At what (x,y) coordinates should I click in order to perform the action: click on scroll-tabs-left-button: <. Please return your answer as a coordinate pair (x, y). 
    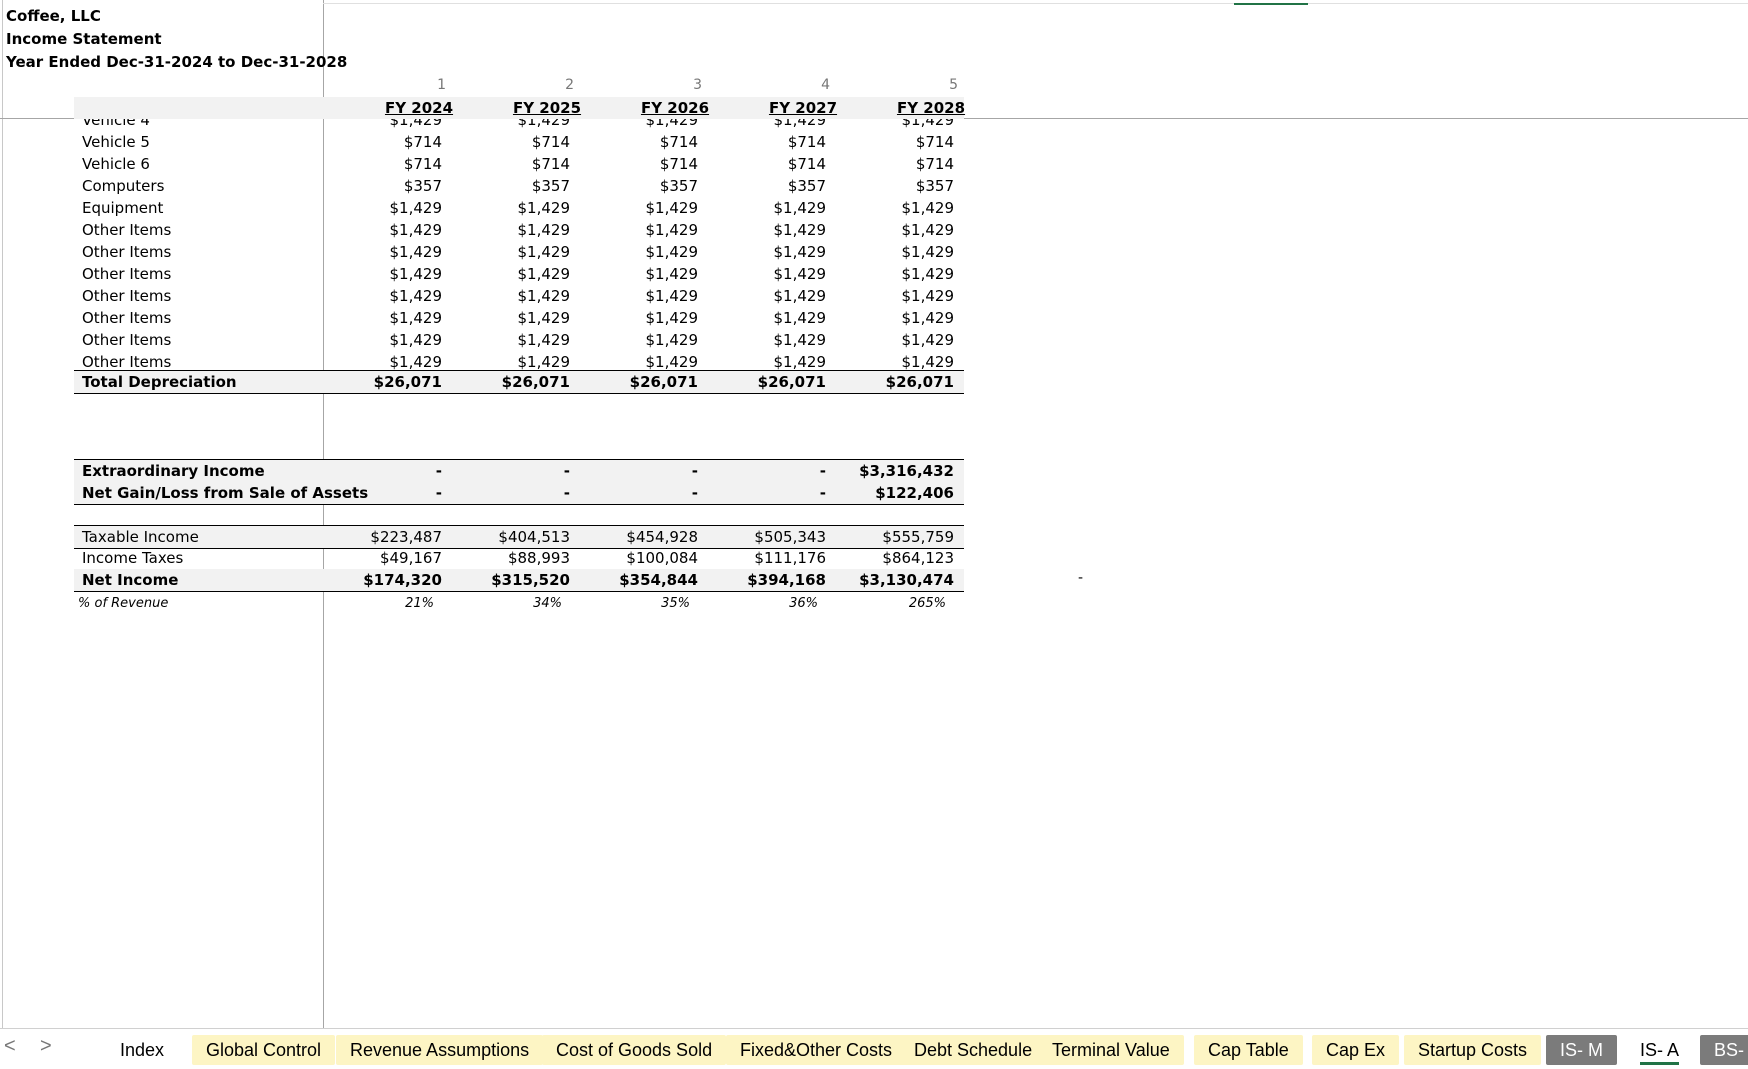
    Looking at the image, I should click on (10, 1046).